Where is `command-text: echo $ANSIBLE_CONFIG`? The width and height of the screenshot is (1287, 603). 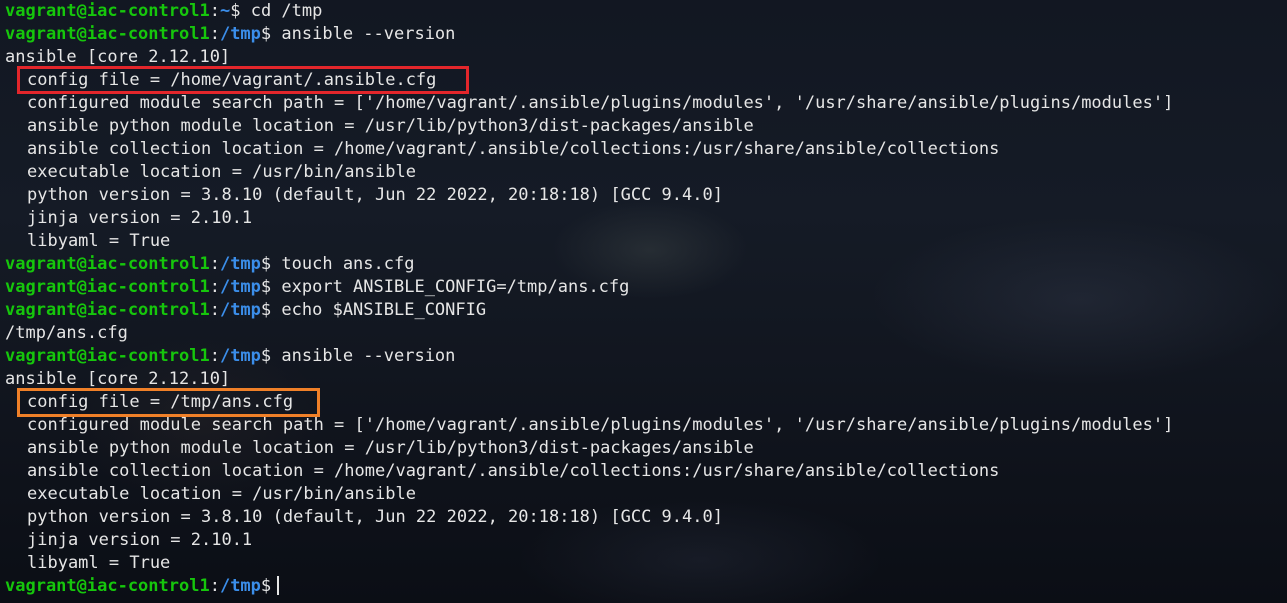 command-text: echo $ANSIBLE_CONFIG is located at coordinates (384, 310).